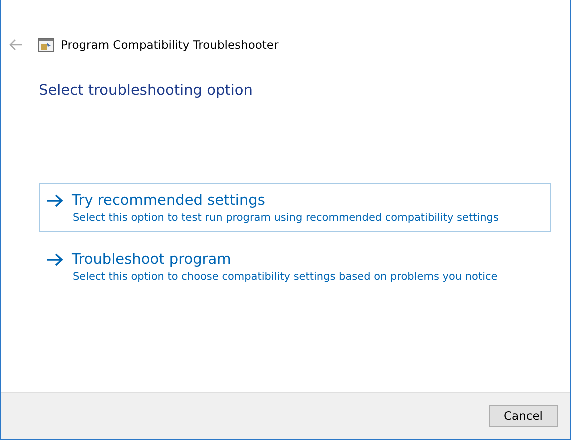 The height and width of the screenshot is (440, 571). Describe the element at coordinates (146, 91) in the screenshot. I see `page-heading: Select troubleshooting option` at that location.